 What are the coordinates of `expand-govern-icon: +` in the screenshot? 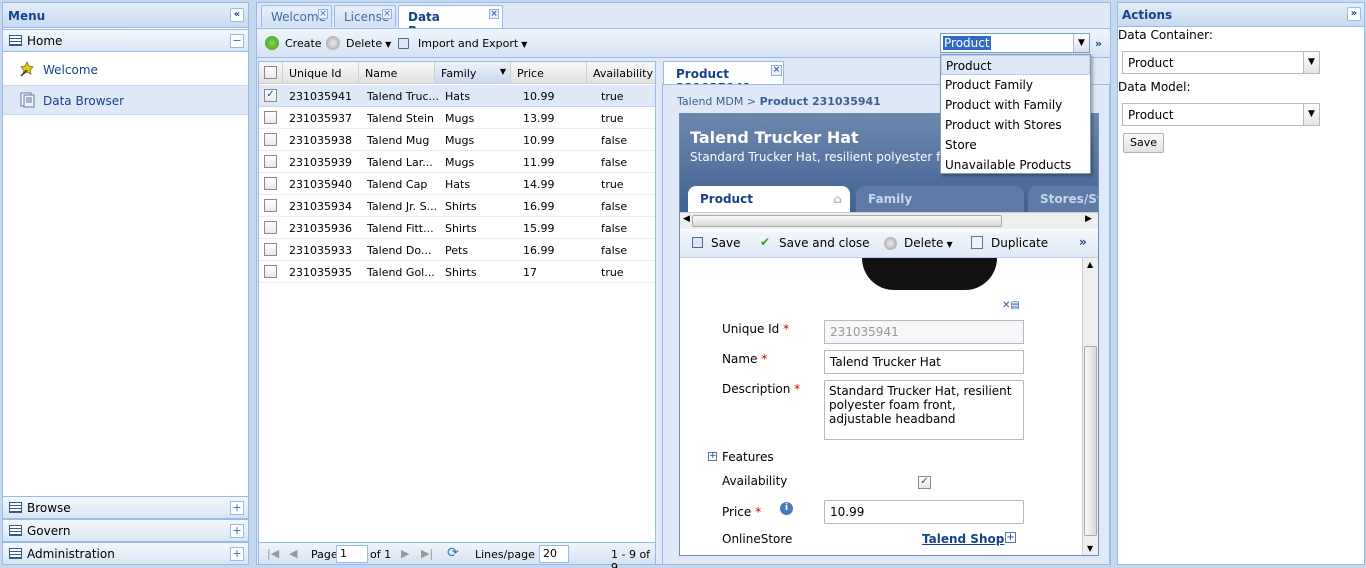 It's located at (237, 531).